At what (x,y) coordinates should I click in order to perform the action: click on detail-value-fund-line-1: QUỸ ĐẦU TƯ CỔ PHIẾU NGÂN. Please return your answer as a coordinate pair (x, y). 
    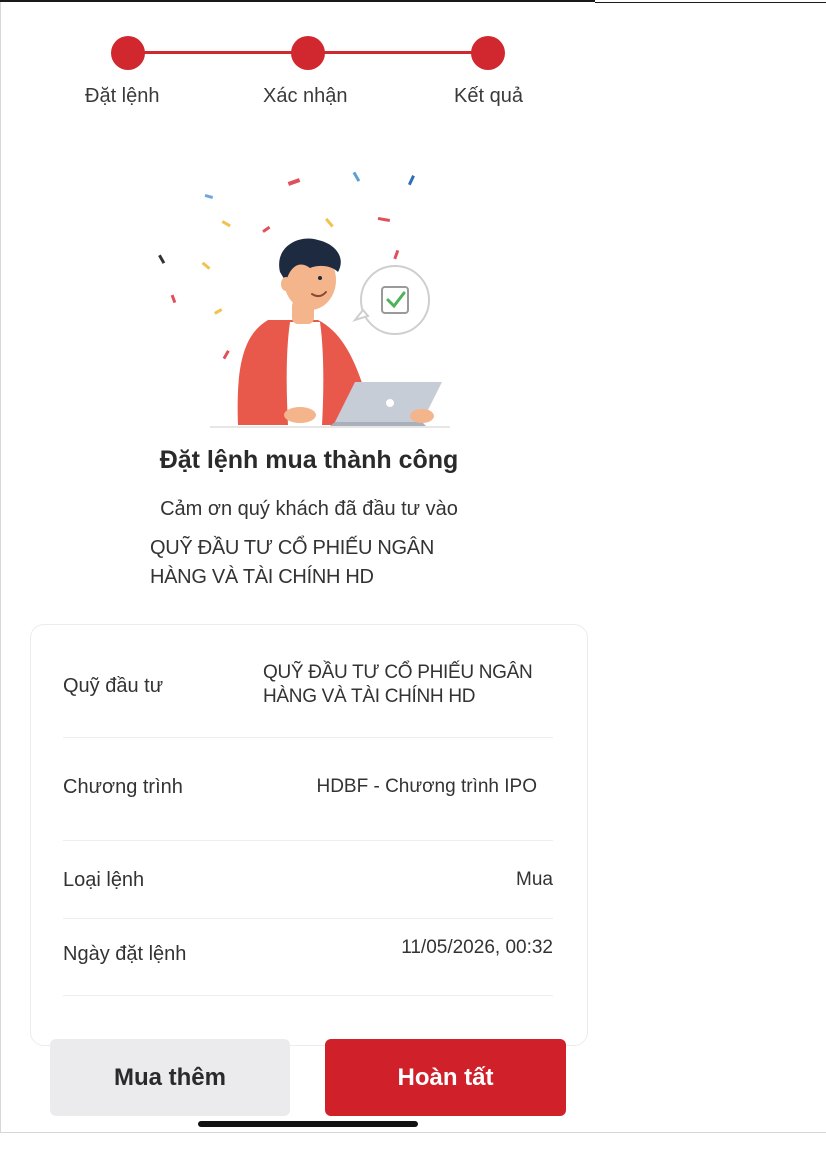
    Looking at the image, I should click on (398, 672).